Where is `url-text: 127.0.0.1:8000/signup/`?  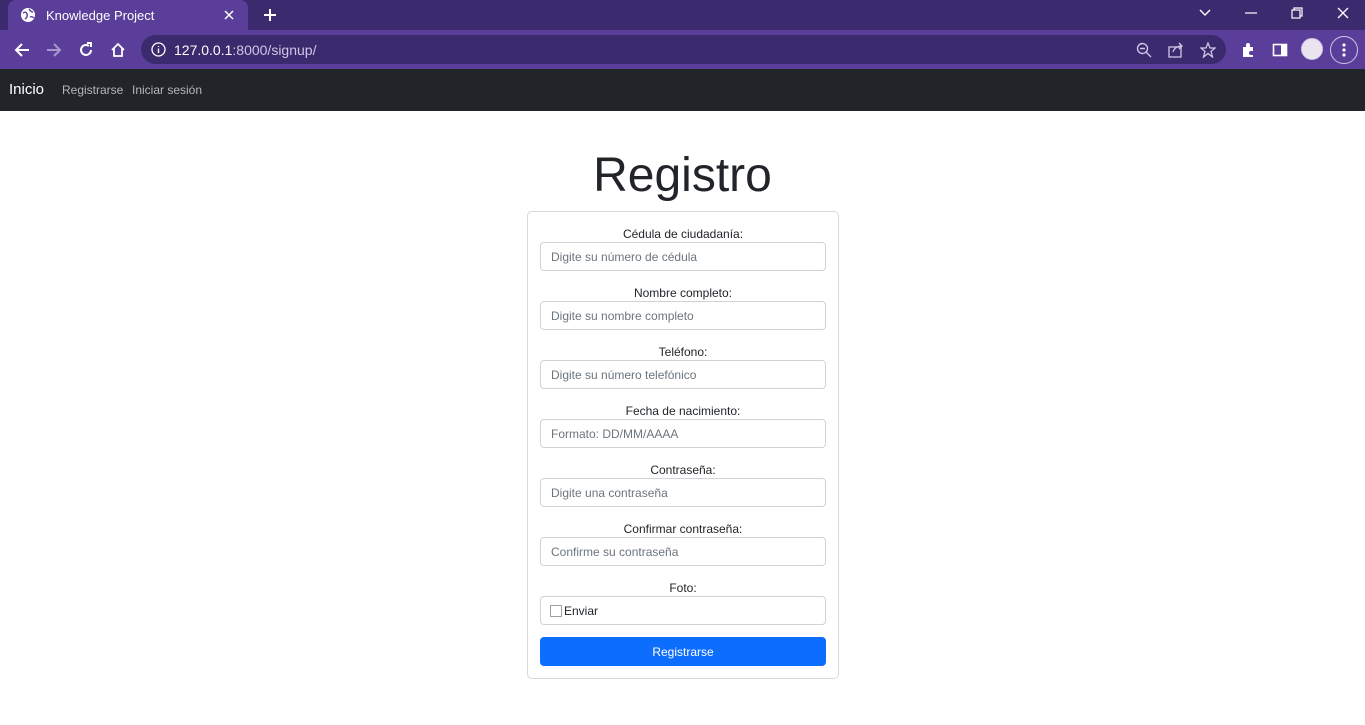 url-text: 127.0.0.1:8000/signup/ is located at coordinates (245, 50).